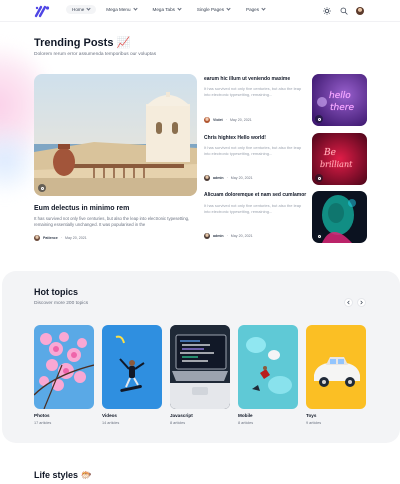  Describe the element at coordinates (82, 43) in the screenshot. I see `trending-title: Trending Posts 📈` at that location.